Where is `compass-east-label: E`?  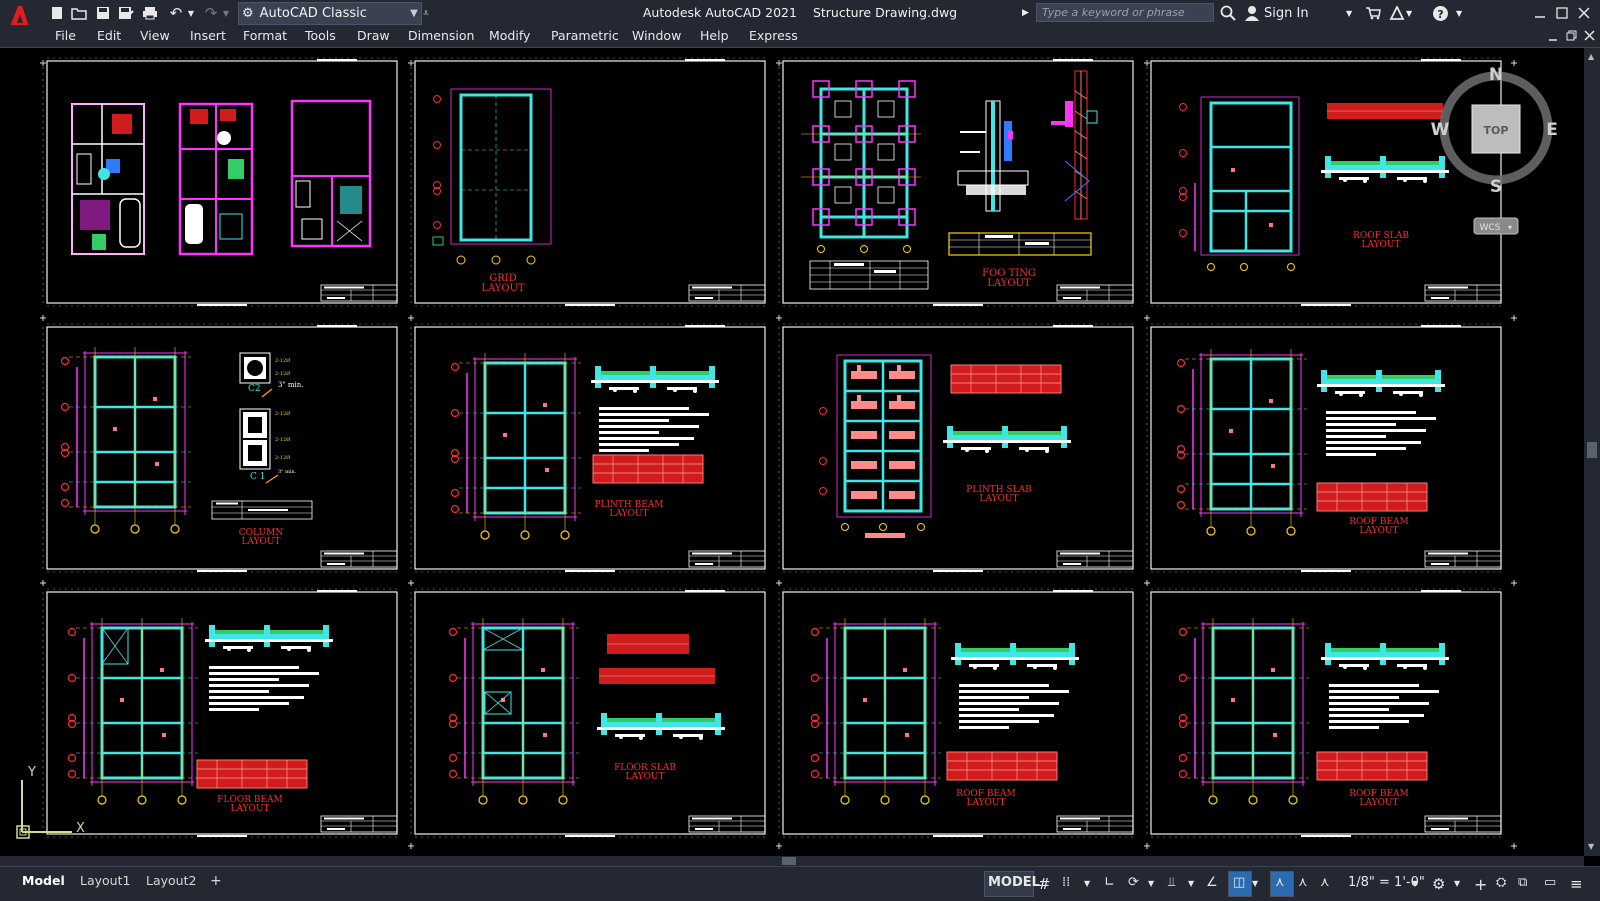 compass-east-label: E is located at coordinates (1552, 130).